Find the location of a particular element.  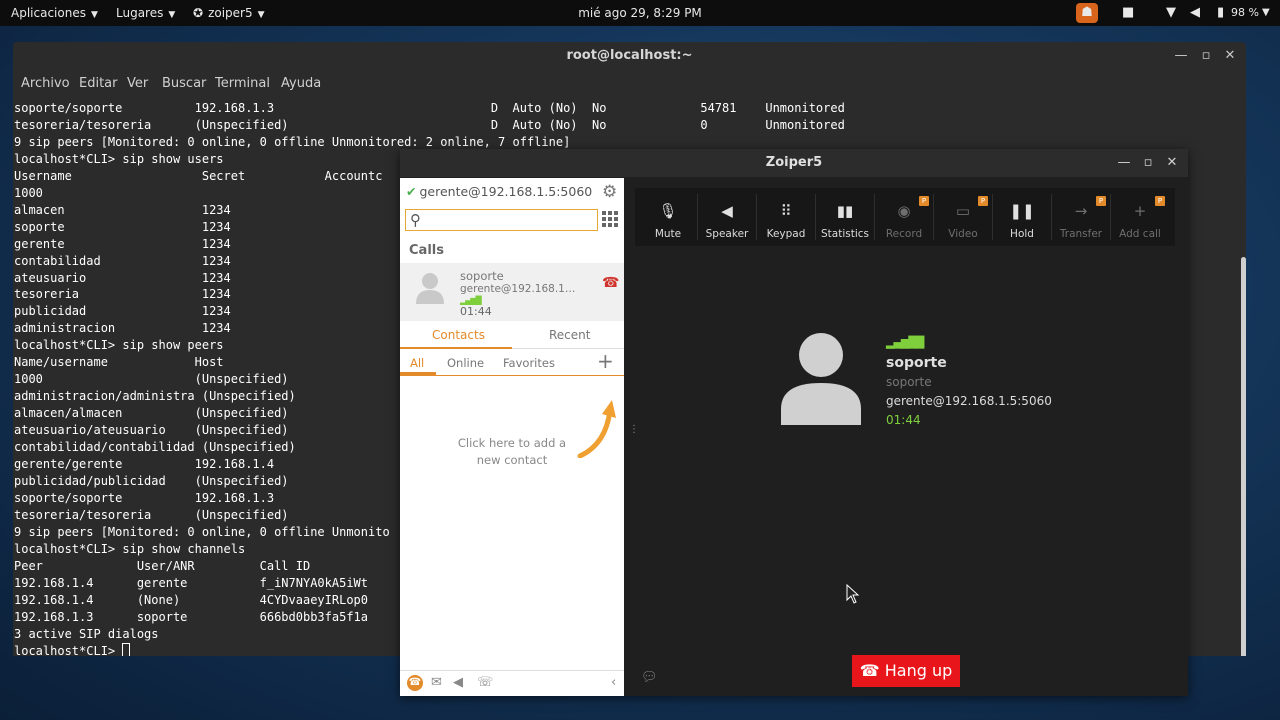

toolbar-label: Statistics is located at coordinates (845, 234).